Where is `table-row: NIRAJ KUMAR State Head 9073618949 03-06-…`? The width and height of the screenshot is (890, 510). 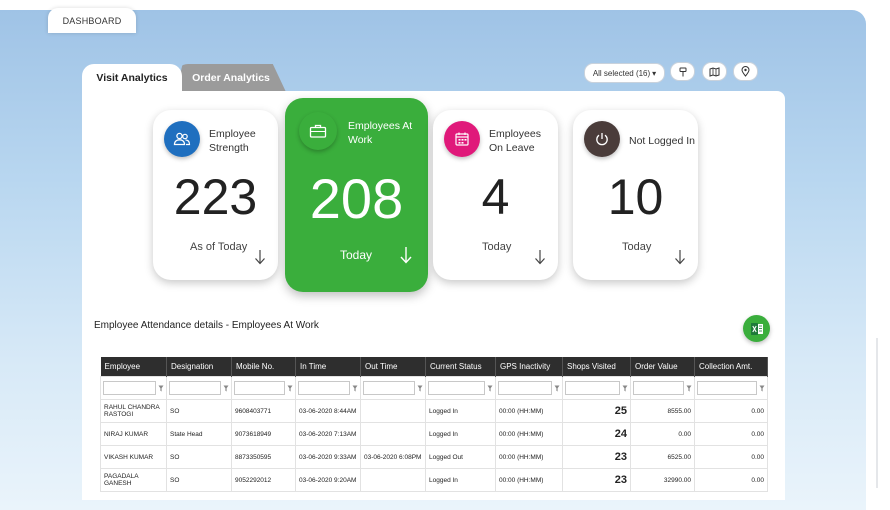
table-row: NIRAJ KUMAR State Head 9073618949 03-06-… is located at coordinates (434, 434).